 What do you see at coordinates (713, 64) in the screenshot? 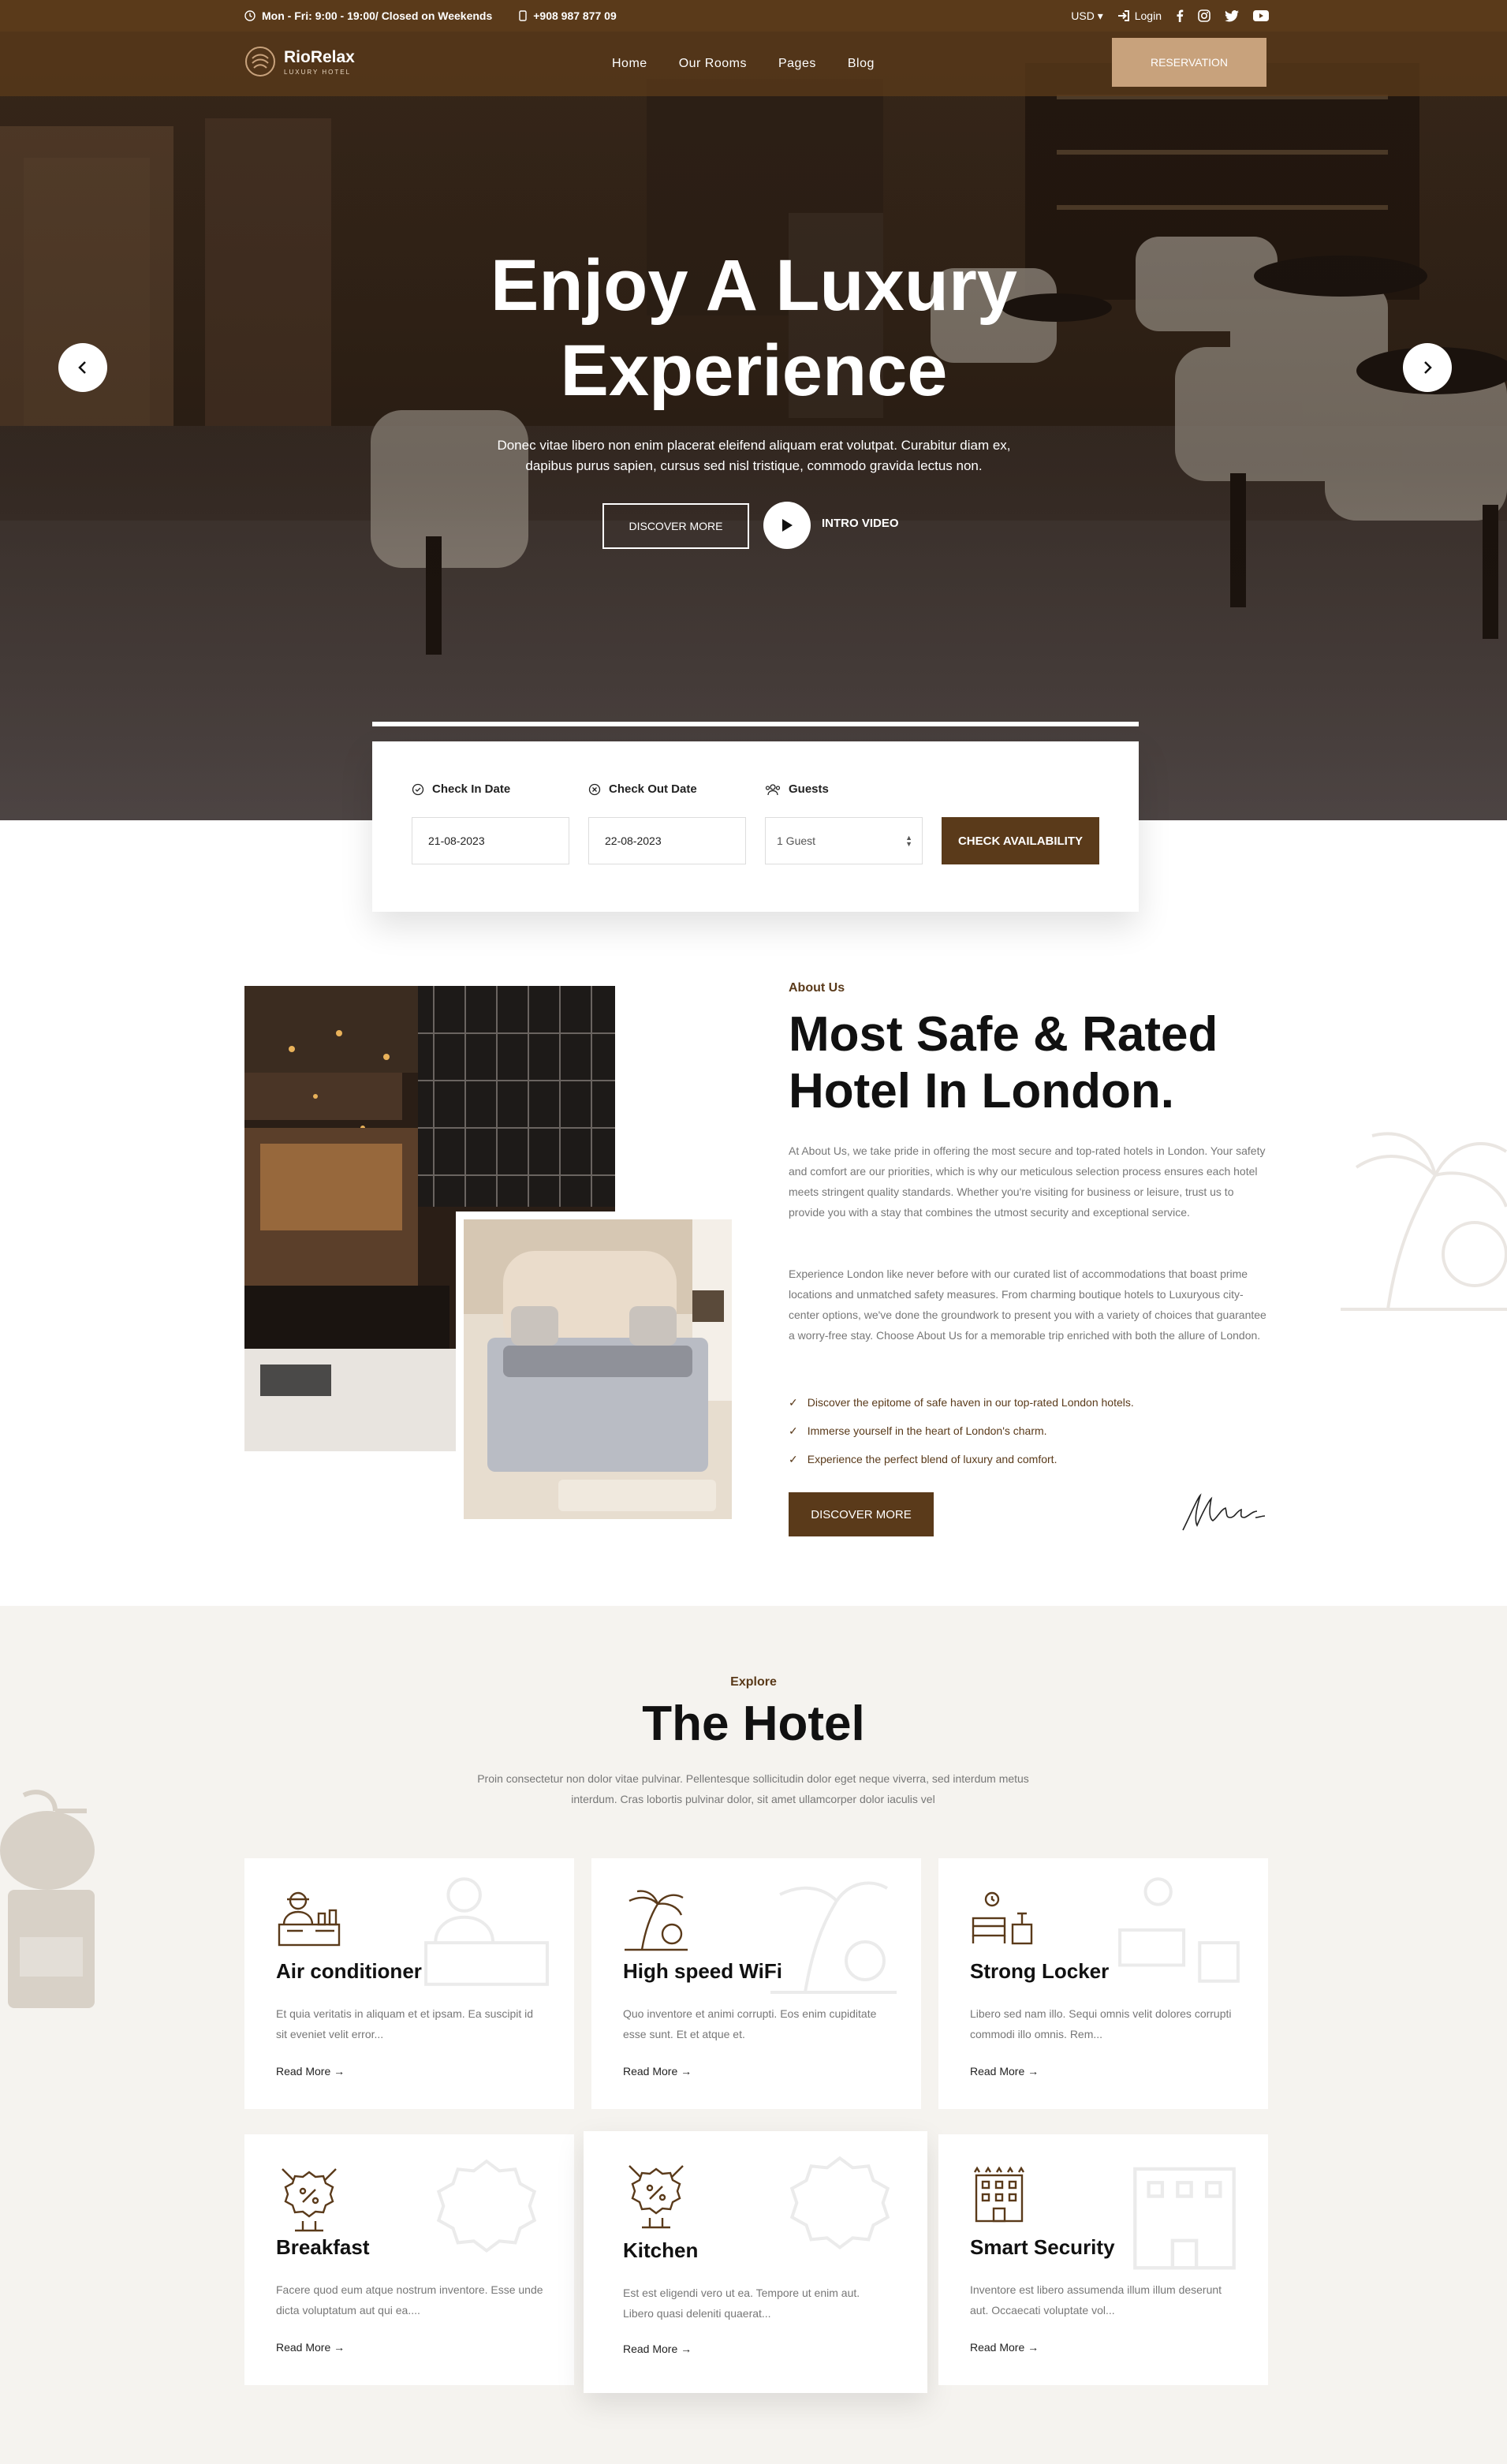
I see `nav-our-rooms: Our Rooms` at bounding box center [713, 64].